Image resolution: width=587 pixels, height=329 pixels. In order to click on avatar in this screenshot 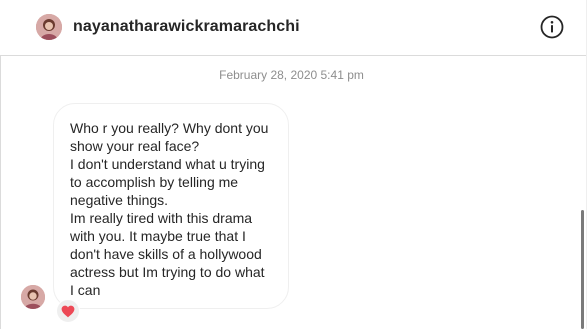, I will do `click(49, 27)`.